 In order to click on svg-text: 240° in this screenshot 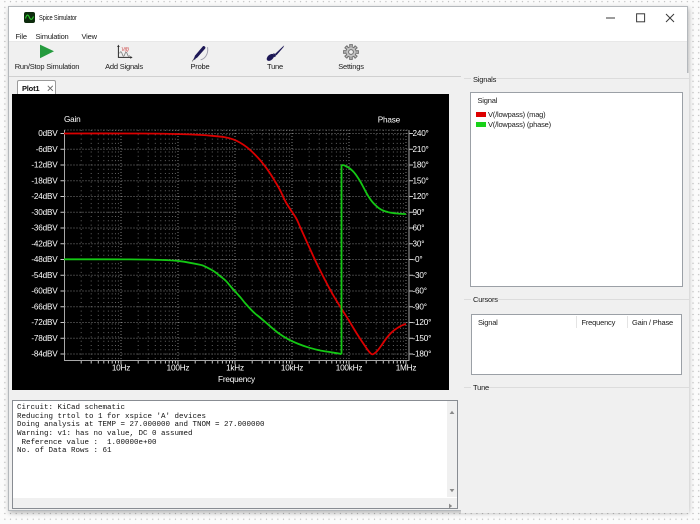, I will do `click(421, 133)`.